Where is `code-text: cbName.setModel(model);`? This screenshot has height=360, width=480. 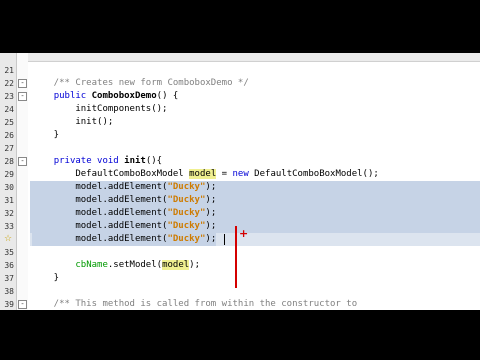
code-text: cbName.setModel(model); is located at coordinates (116, 265).